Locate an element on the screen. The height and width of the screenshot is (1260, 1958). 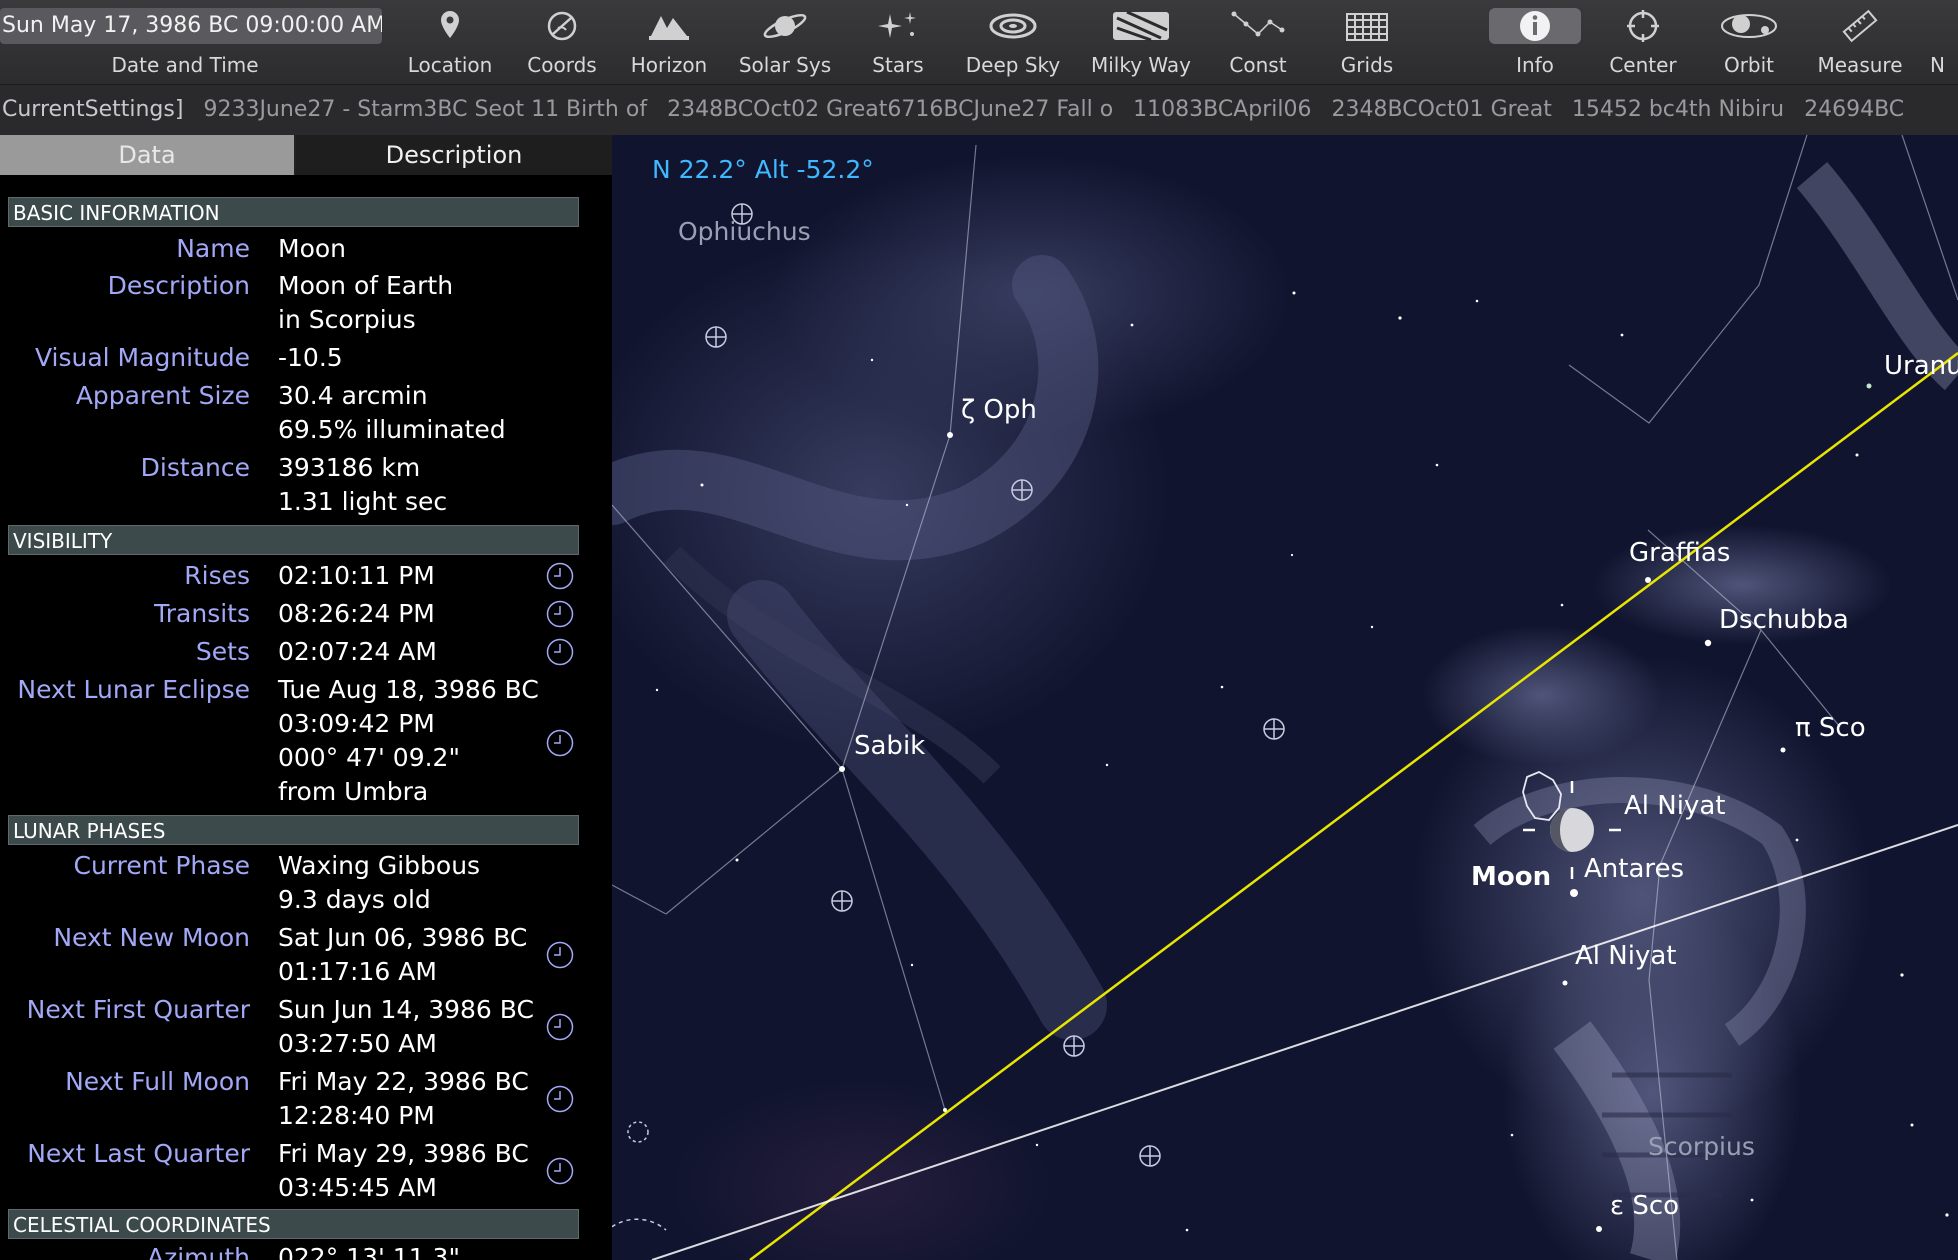
star-label-uranus: Uranu is located at coordinates (1921, 366).